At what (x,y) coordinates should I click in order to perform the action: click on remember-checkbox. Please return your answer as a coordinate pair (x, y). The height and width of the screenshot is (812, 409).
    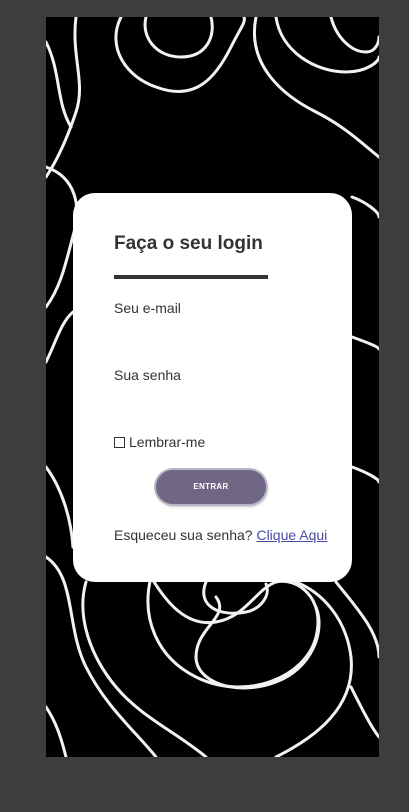
    Looking at the image, I should click on (119, 442).